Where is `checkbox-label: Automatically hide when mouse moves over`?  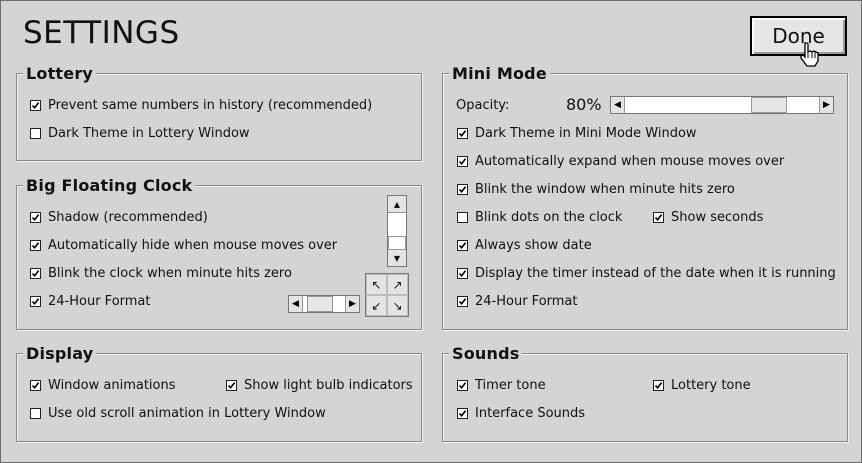
checkbox-label: Automatically hide when mouse moves over is located at coordinates (193, 245).